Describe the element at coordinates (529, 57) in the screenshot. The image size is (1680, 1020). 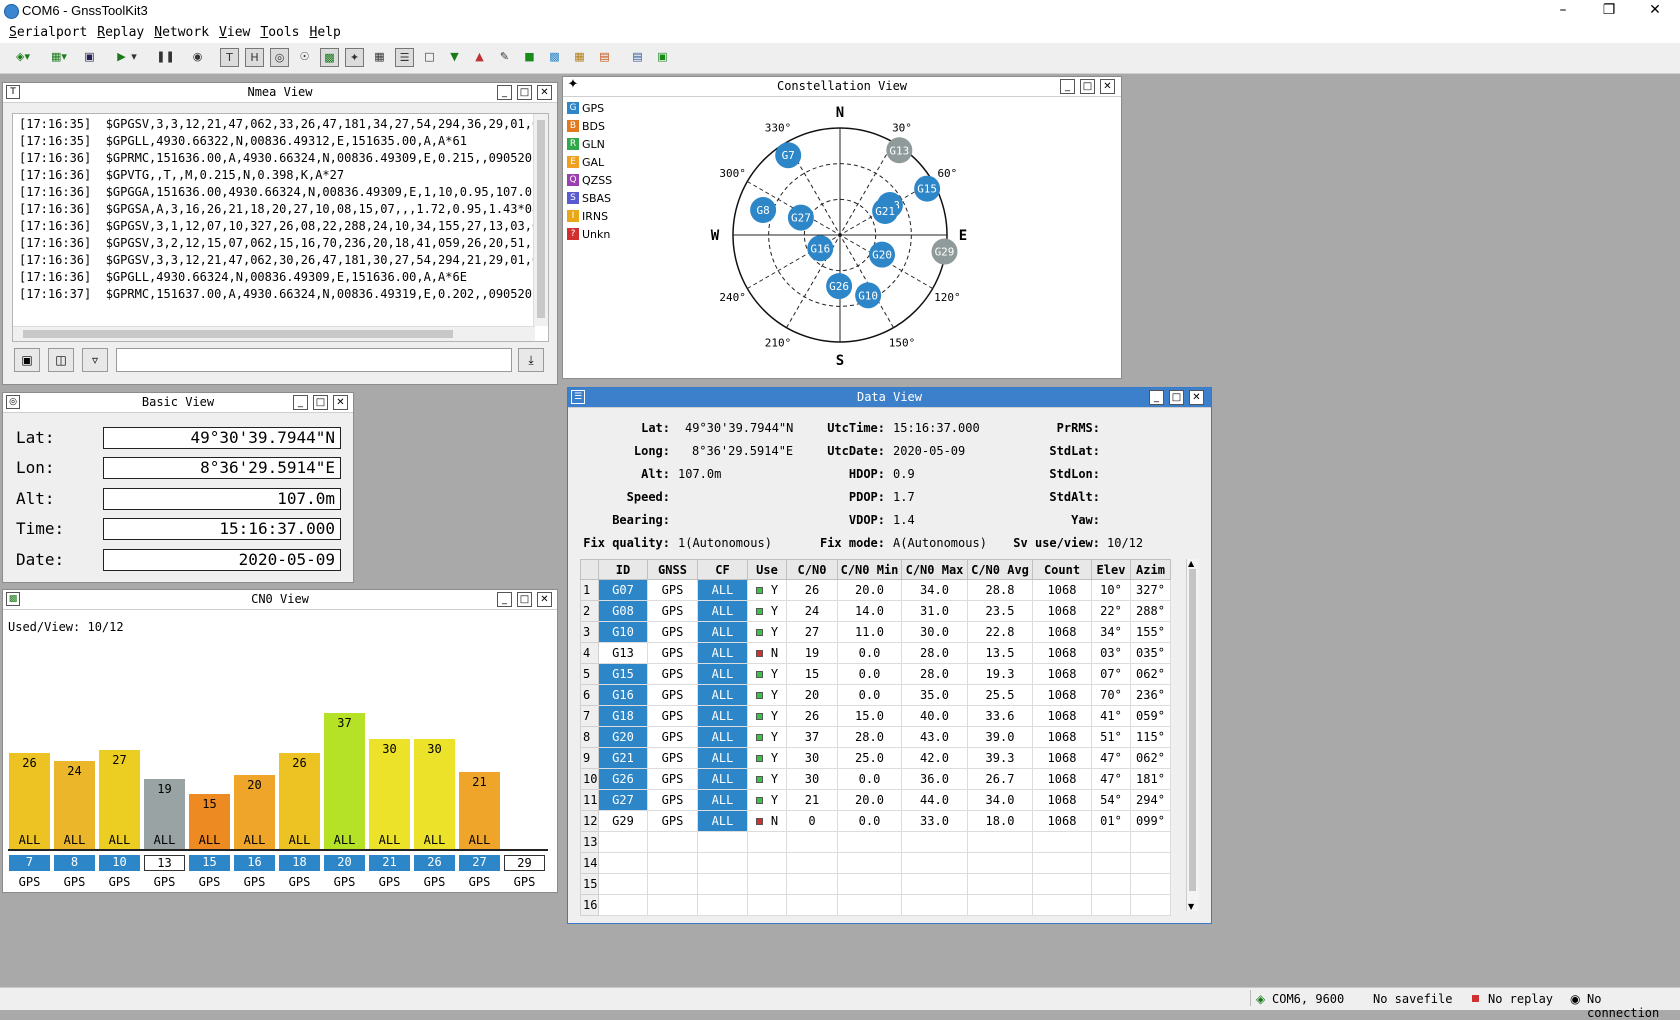
I see `map-icon: ■` at that location.